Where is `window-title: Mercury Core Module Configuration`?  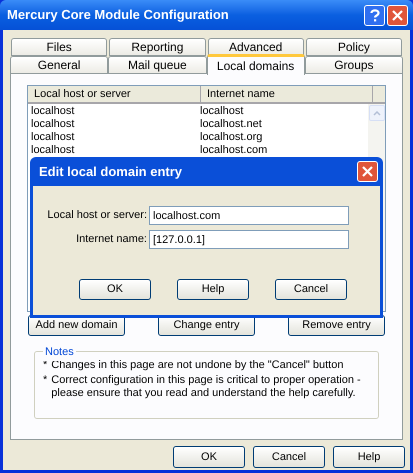 window-title: Mercury Core Module Configuration is located at coordinates (118, 15).